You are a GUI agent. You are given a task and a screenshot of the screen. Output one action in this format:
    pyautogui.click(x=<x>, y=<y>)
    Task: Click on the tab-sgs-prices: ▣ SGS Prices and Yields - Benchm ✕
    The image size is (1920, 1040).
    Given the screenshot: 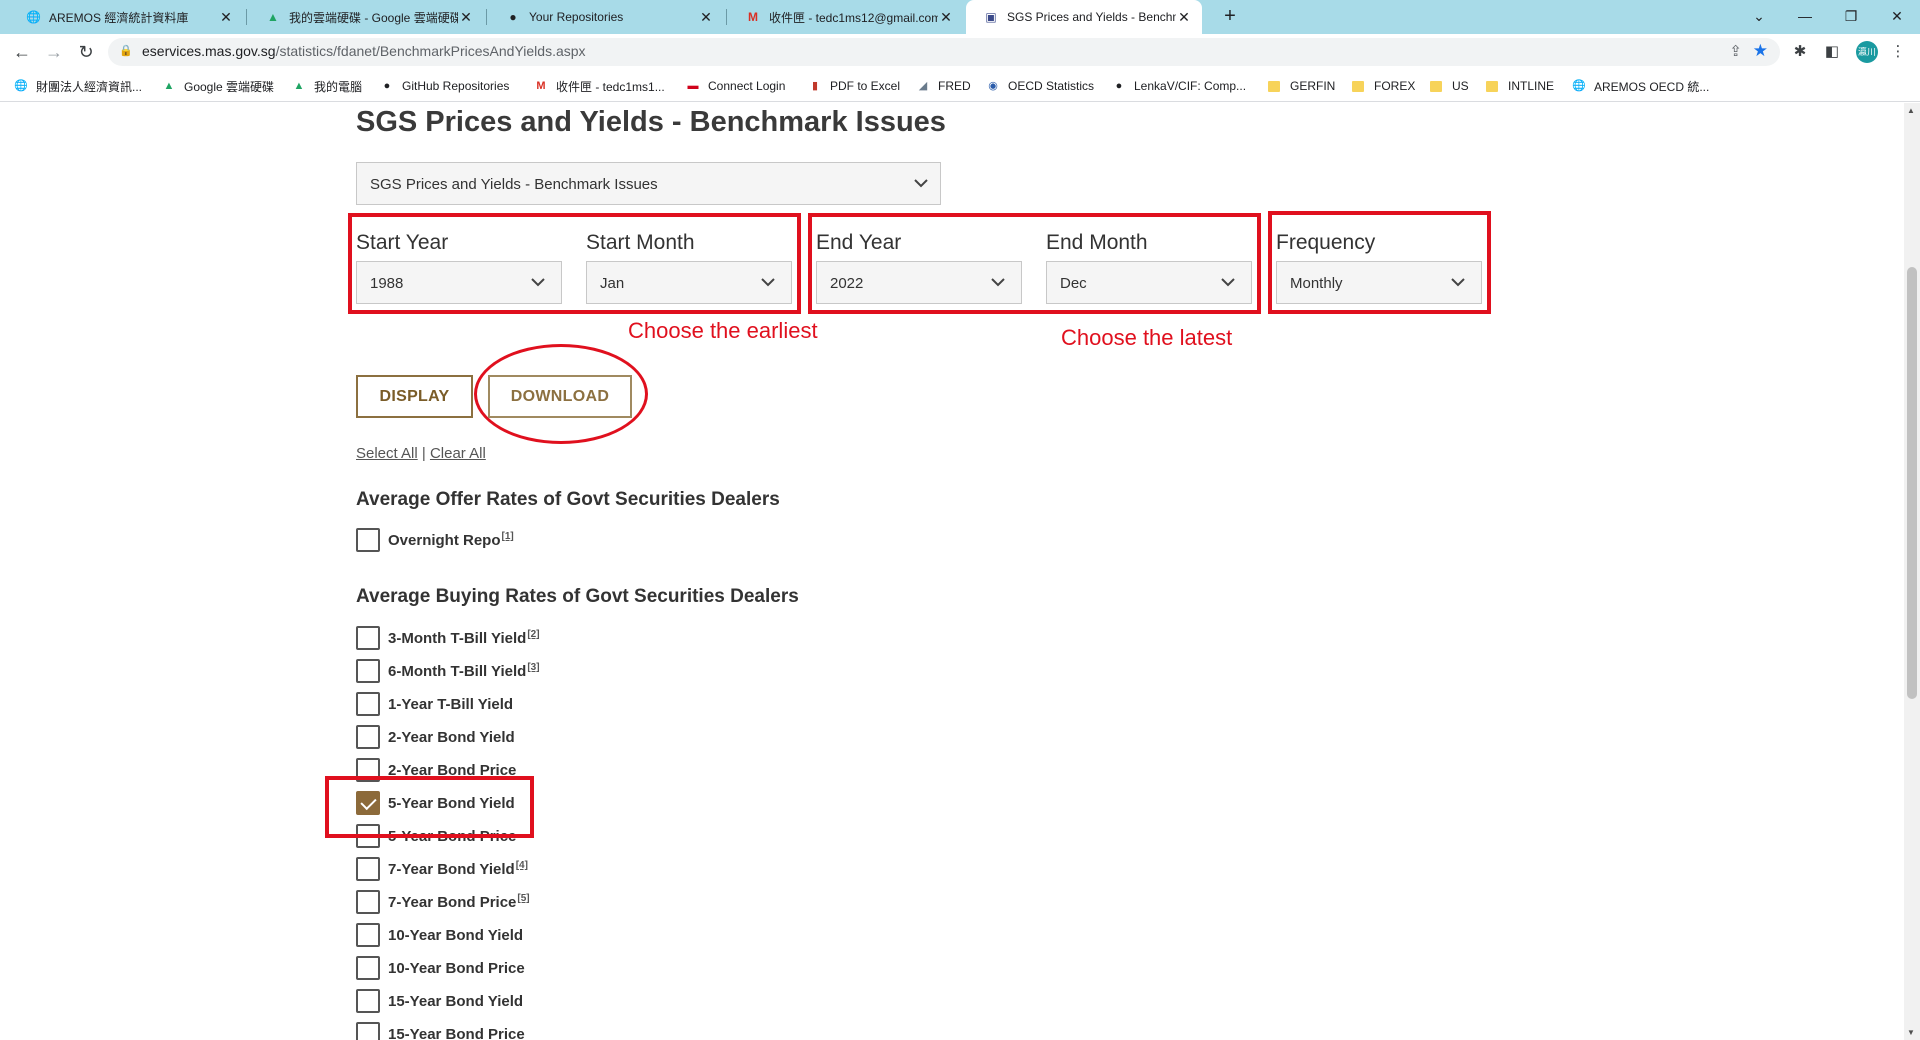 What is the action you would take?
    pyautogui.click(x=1084, y=17)
    